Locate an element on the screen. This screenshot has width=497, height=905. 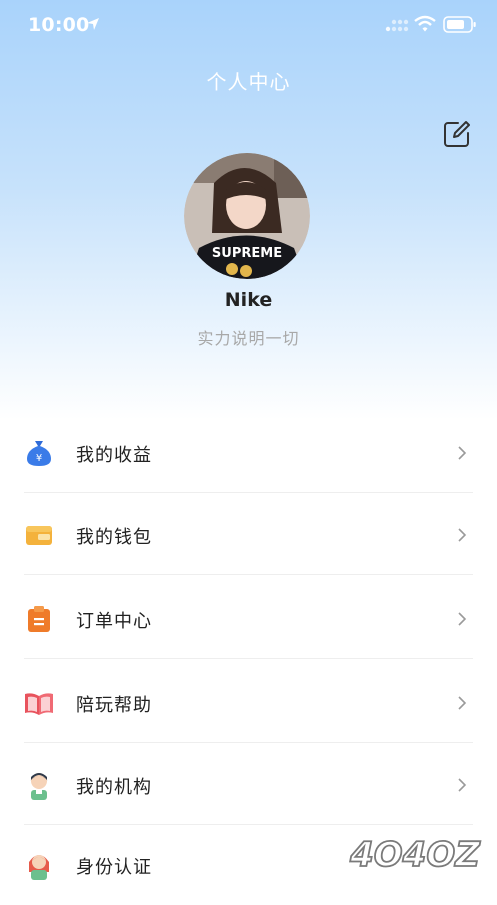
status-bar: 10:00 is located at coordinates (248, 25).